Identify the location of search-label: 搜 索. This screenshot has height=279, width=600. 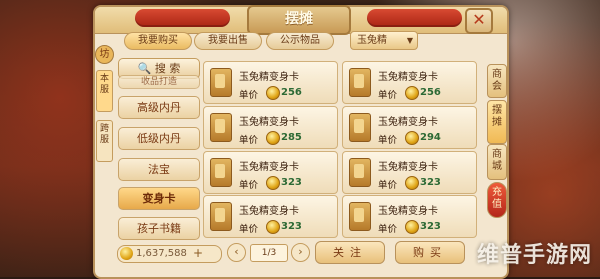
(167, 68).